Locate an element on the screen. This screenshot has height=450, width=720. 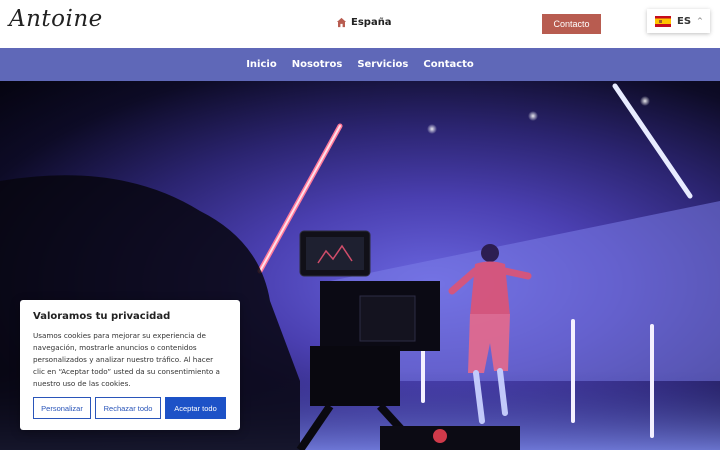
language-selector: ES ^ is located at coordinates (678, 21).